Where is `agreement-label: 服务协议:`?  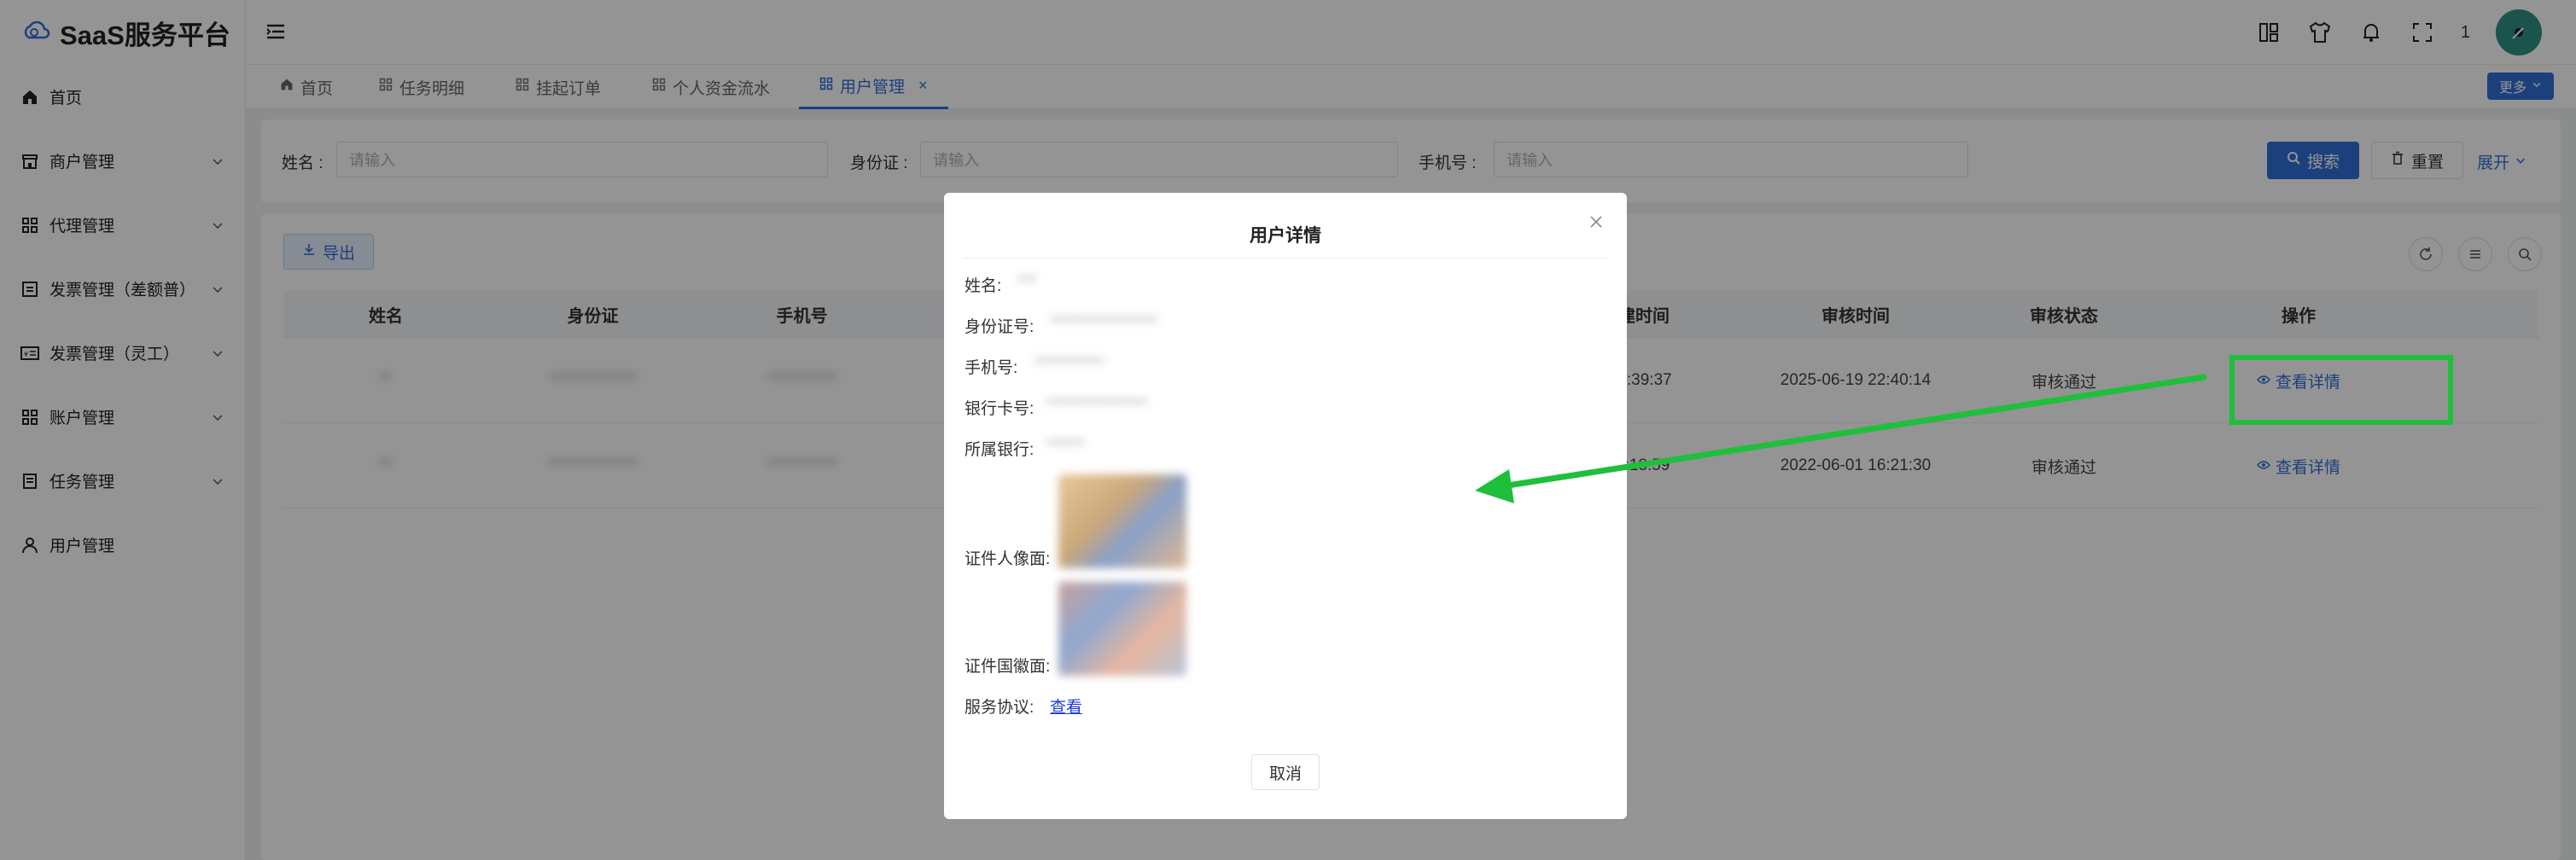 agreement-label: 服务协议: is located at coordinates (999, 708).